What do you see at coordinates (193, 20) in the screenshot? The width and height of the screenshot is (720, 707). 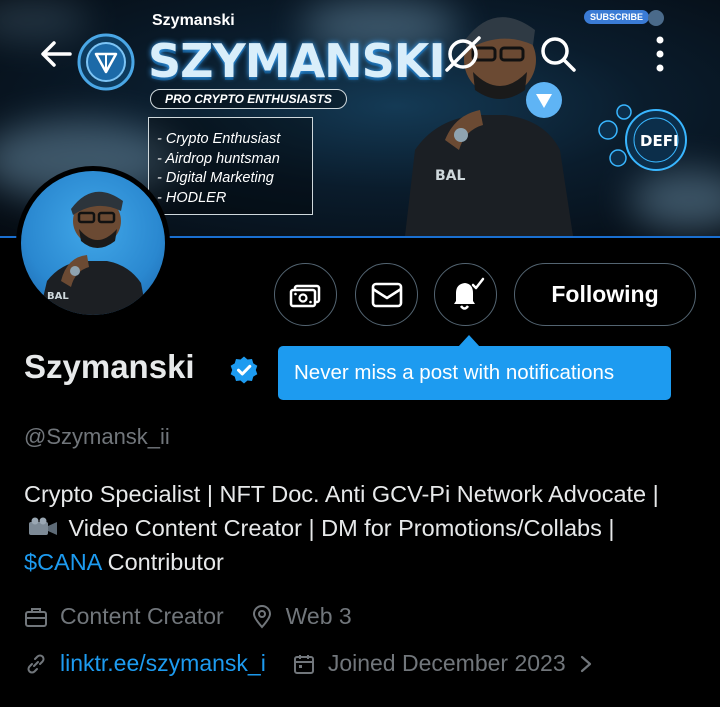 I see `banner-small-title: Szymanski` at bounding box center [193, 20].